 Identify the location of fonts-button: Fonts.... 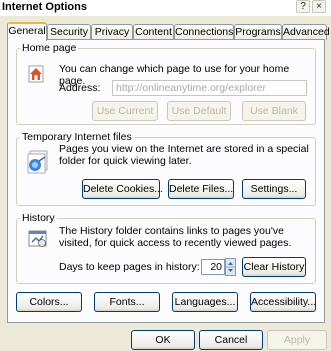
(127, 302).